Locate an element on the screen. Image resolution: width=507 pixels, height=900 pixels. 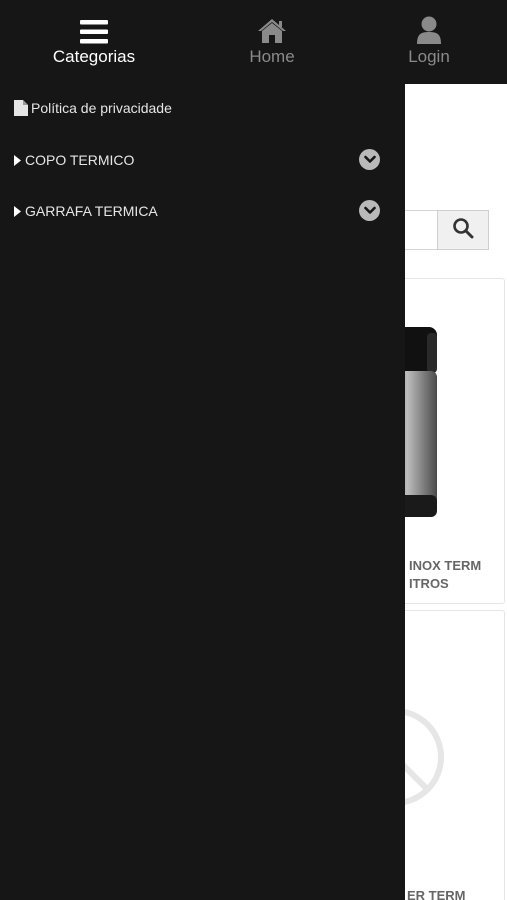
home-icon is located at coordinates (272, 23).